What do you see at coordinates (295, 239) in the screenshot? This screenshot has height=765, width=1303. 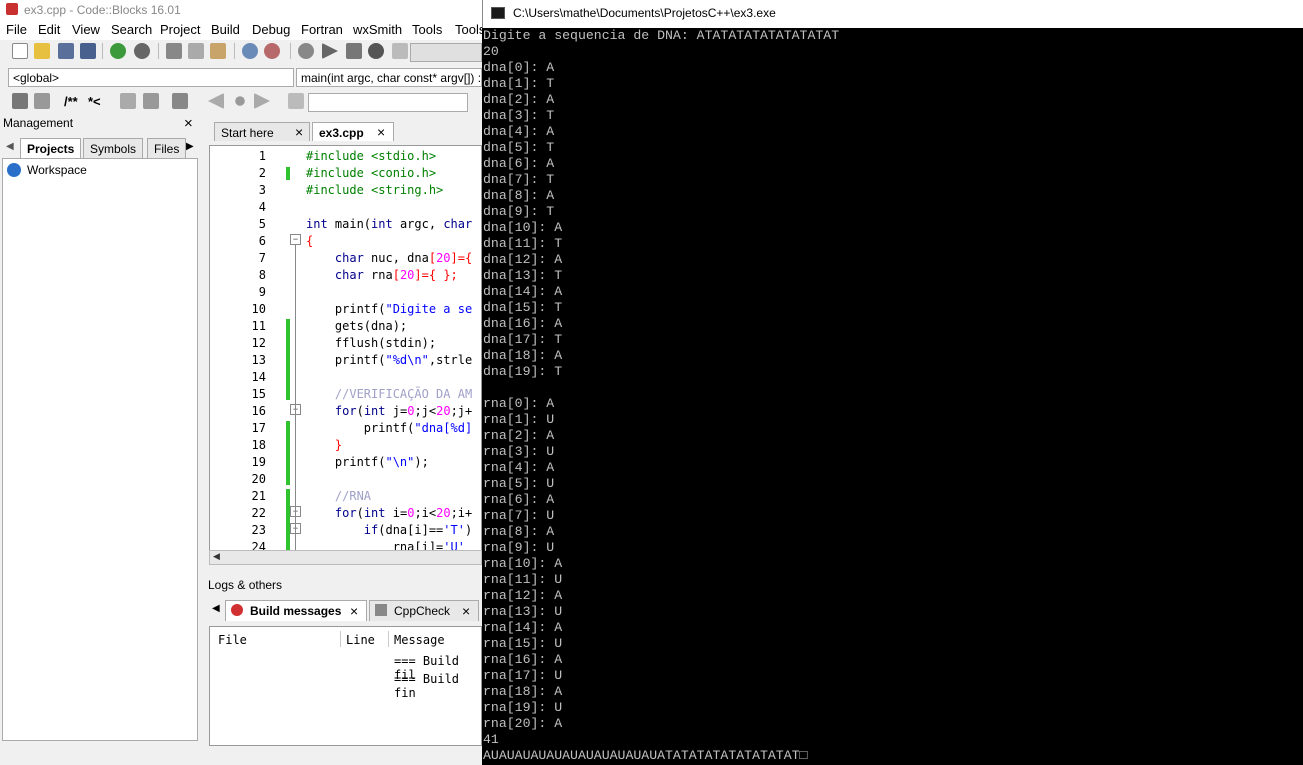 I see `fold-toggle-icon: −` at bounding box center [295, 239].